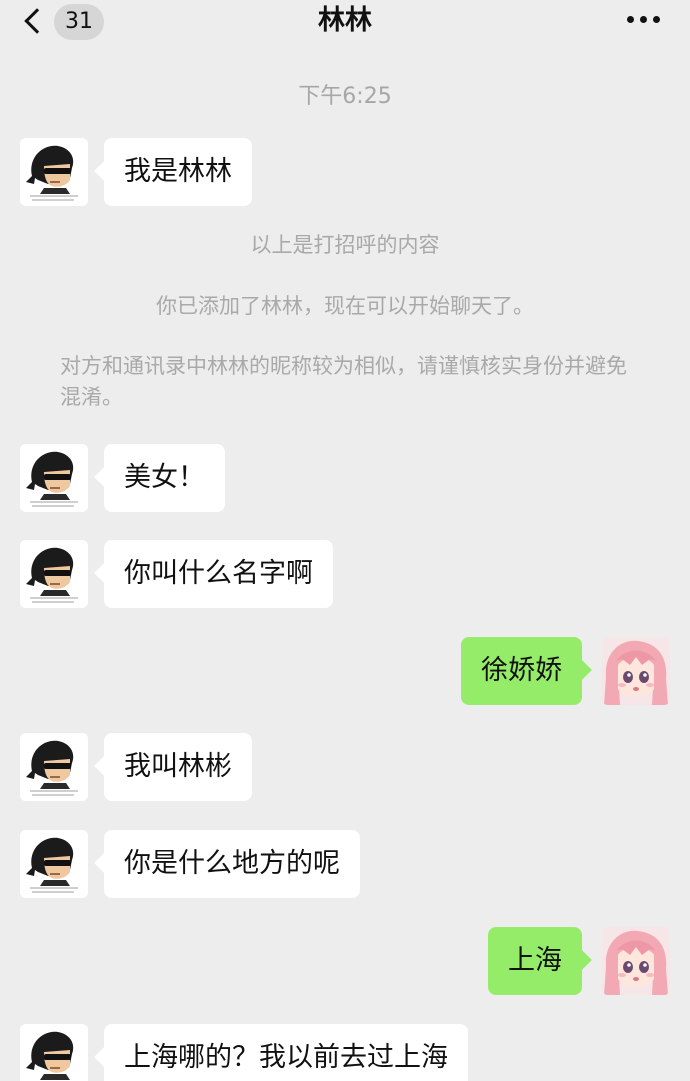 This screenshot has height=1081, width=690. Describe the element at coordinates (345, 671) in the screenshot. I see `message-row-outgoing: 徐娇娇` at that location.